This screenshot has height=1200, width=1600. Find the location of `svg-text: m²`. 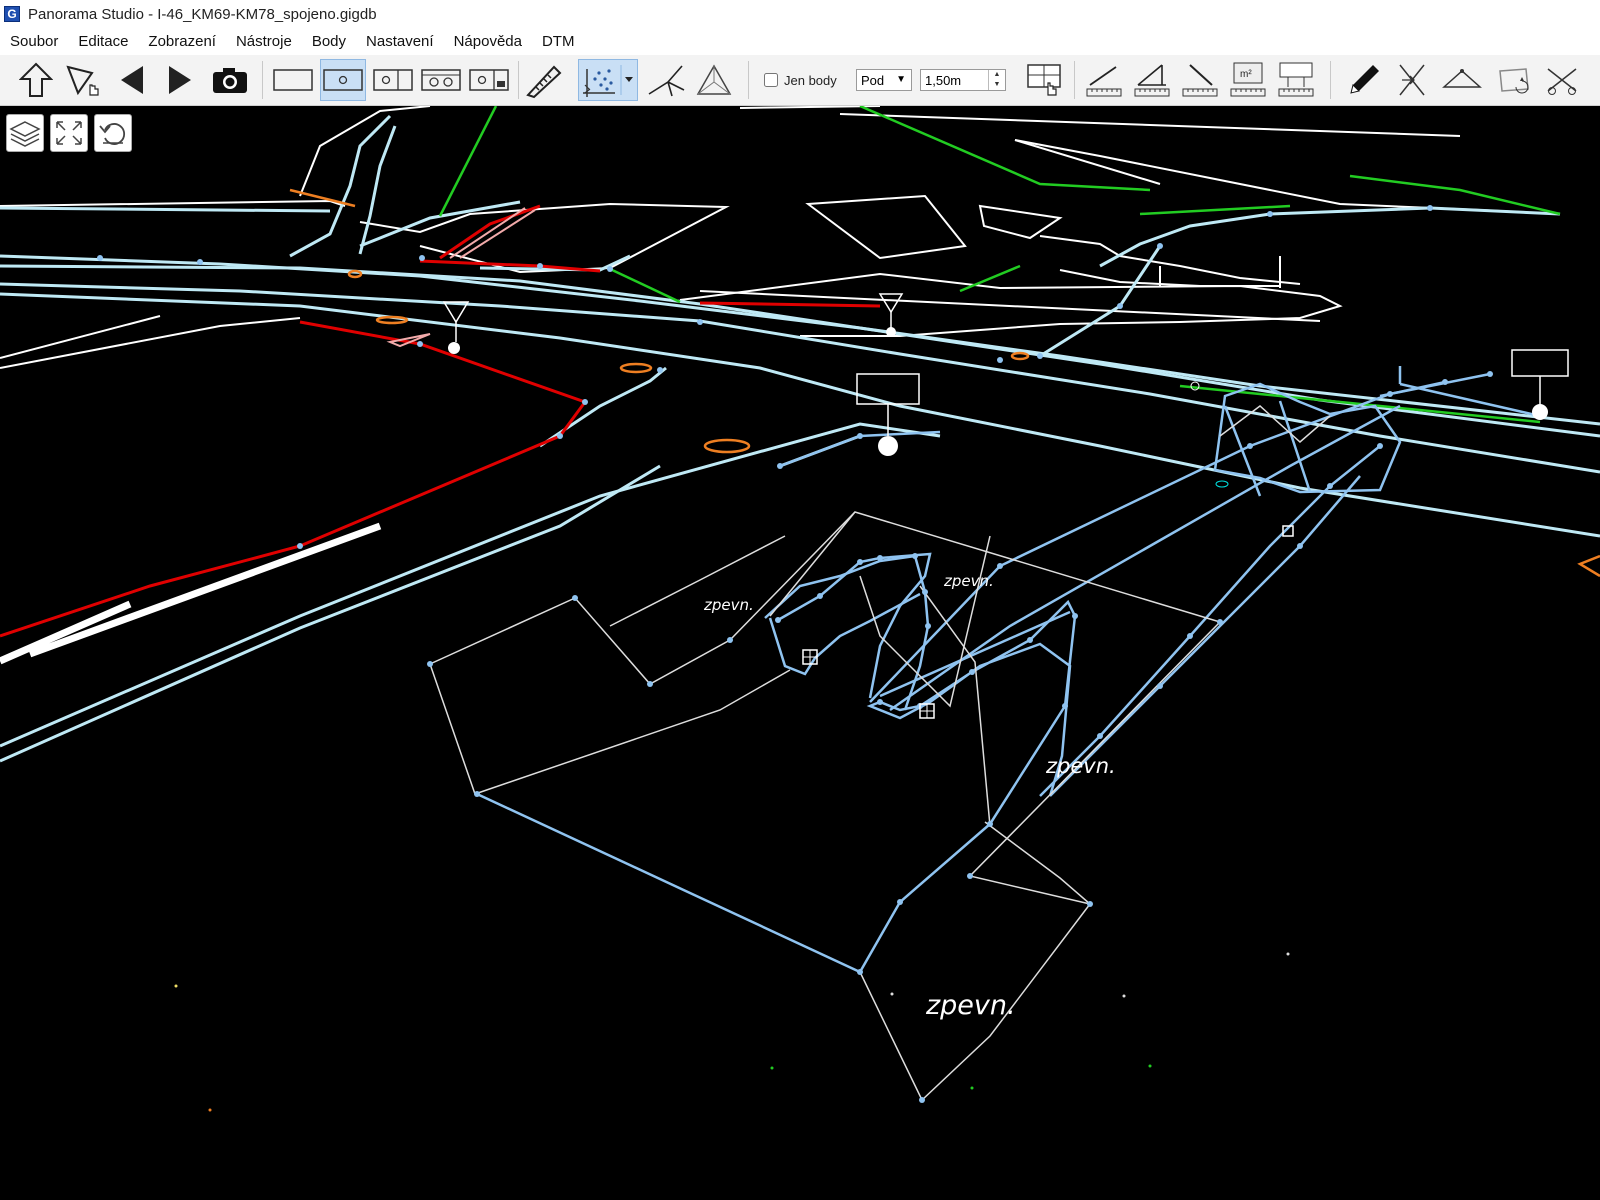

svg-text: m² is located at coordinates (1246, 74).